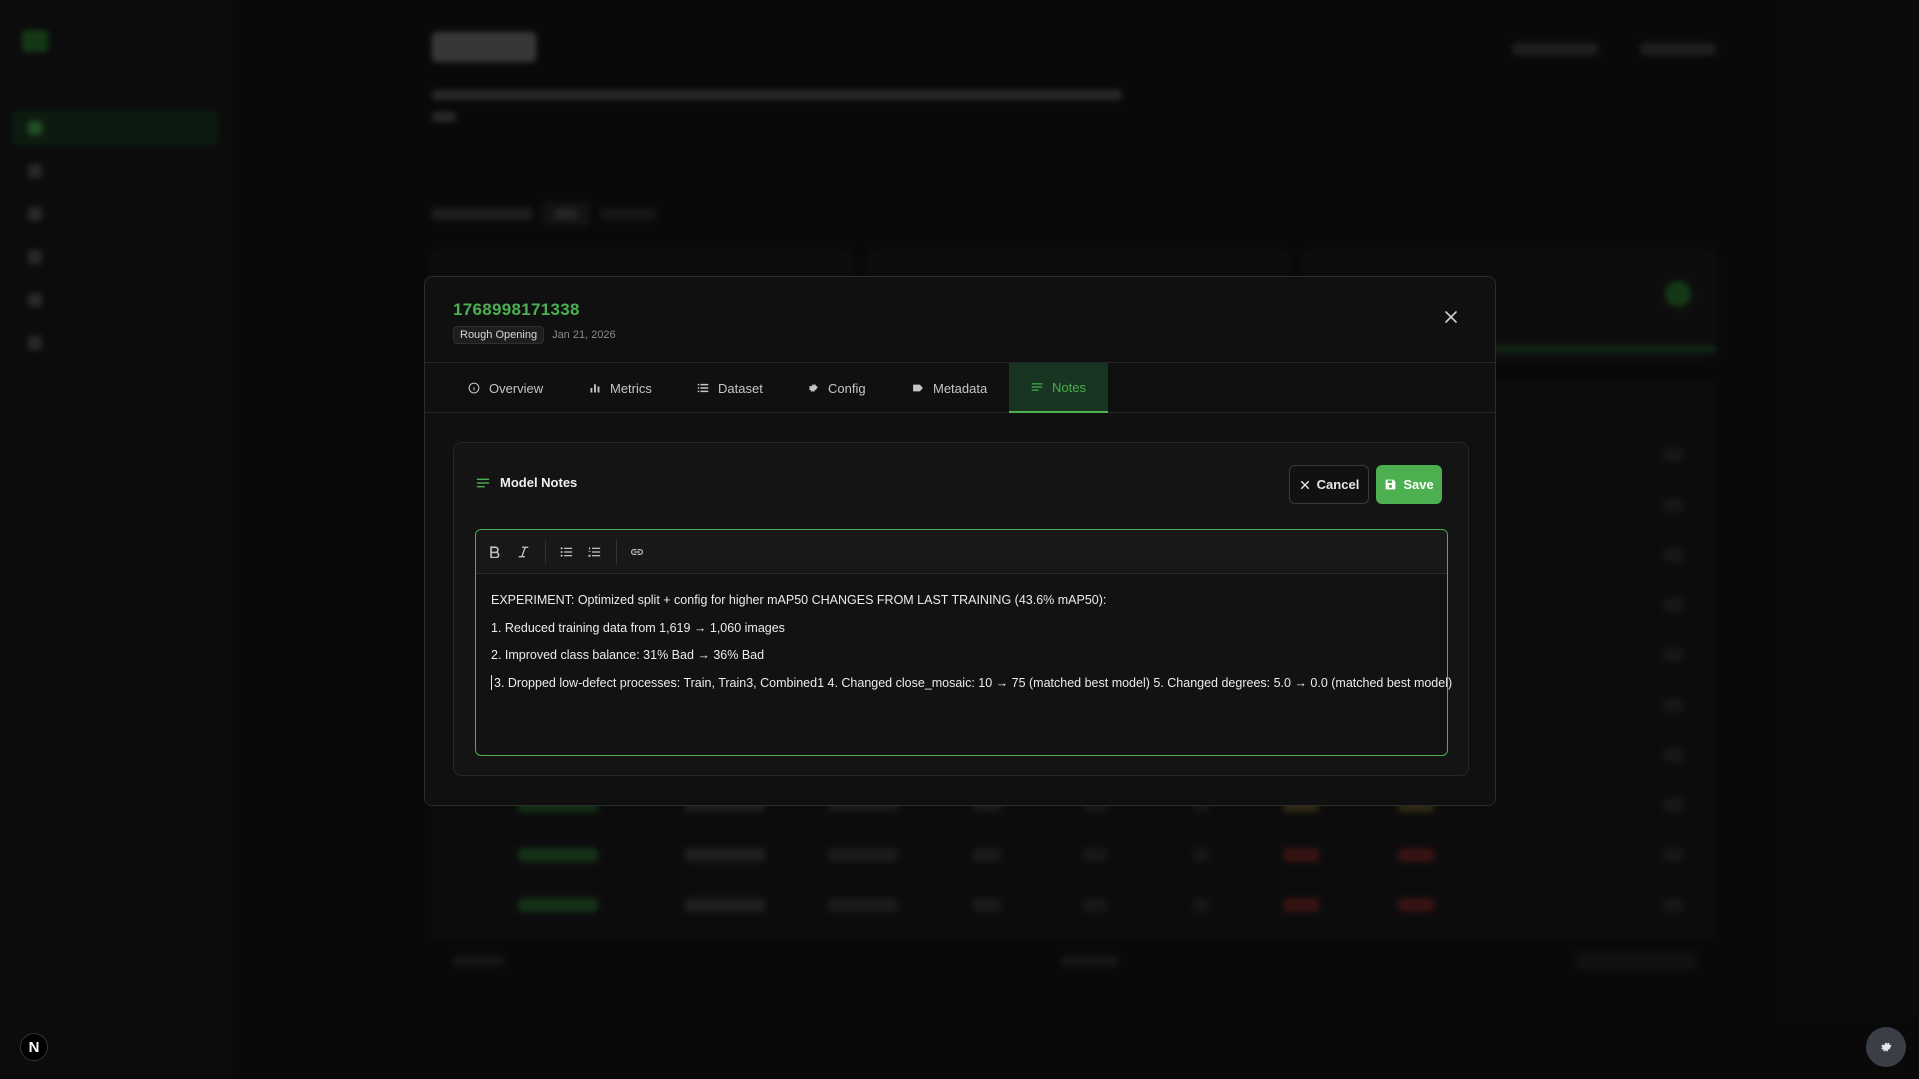 This screenshot has width=1919, height=1079. I want to click on tab-label: Metadata, so click(960, 388).